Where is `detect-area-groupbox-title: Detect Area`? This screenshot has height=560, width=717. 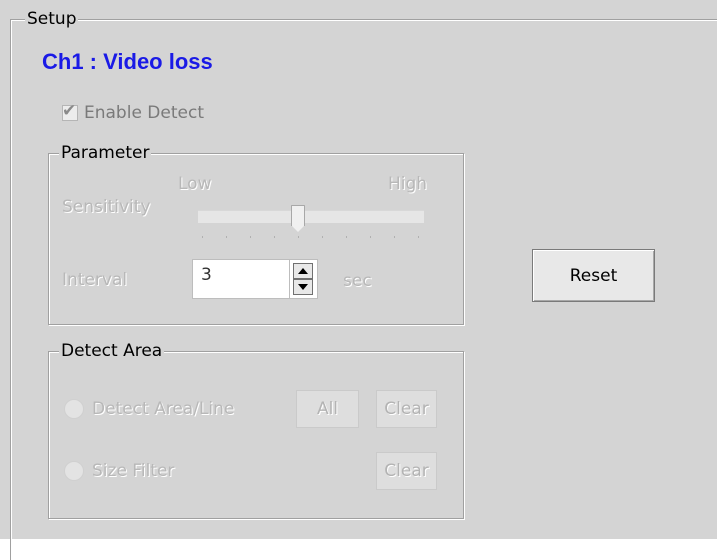
detect-area-groupbox-title: Detect Area is located at coordinates (112, 351).